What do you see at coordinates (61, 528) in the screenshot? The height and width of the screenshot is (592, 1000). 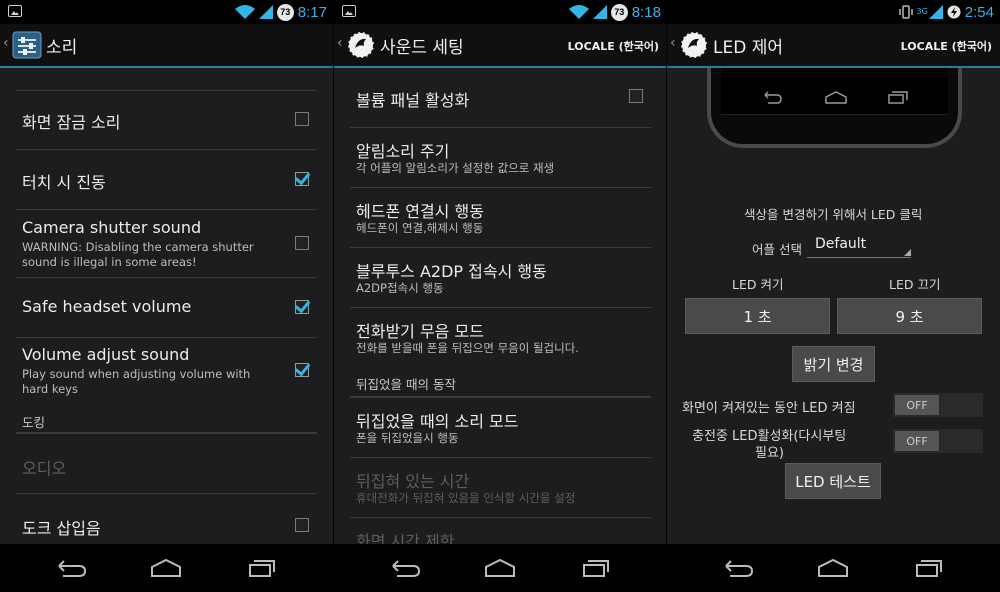 I see `item-title: 도크 삽입음` at bounding box center [61, 528].